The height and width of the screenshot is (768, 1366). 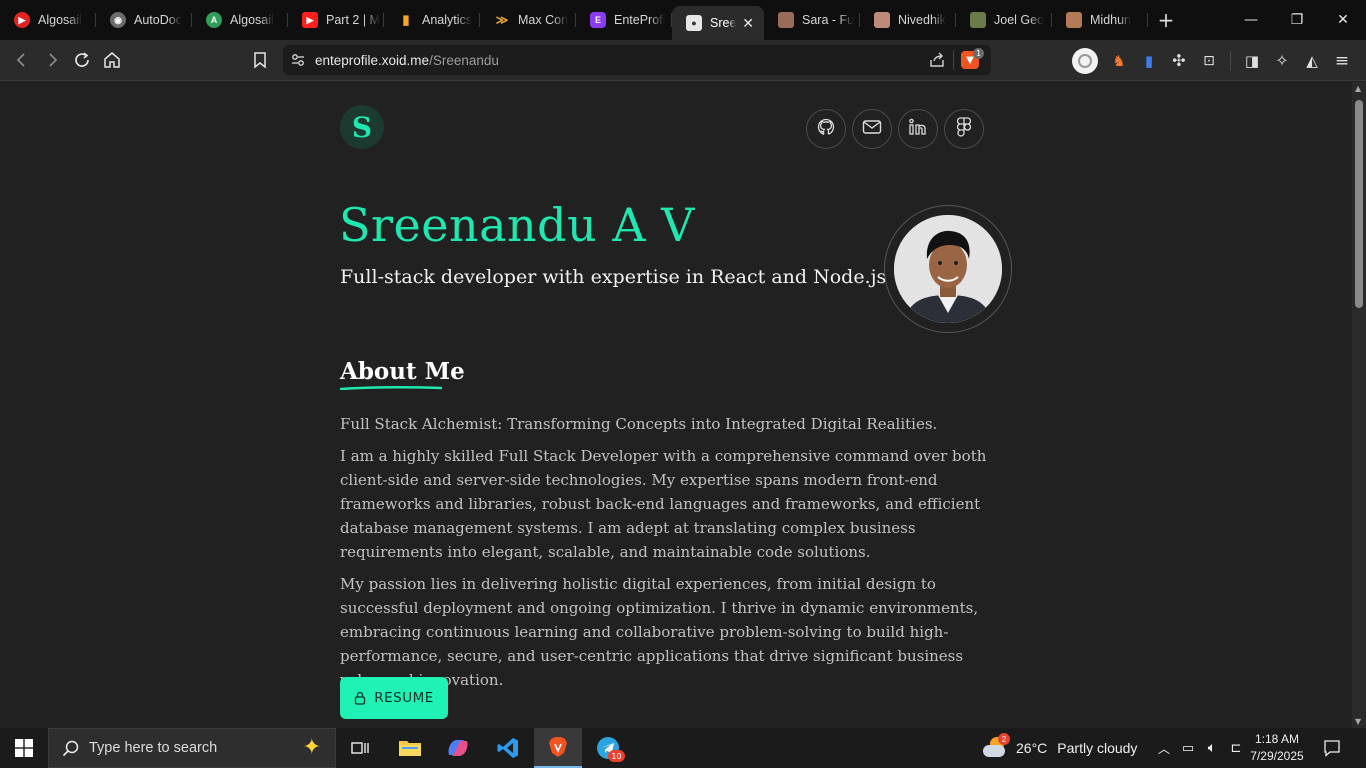 What do you see at coordinates (1251, 20) in the screenshot?
I see `minimize-icon: —` at bounding box center [1251, 20].